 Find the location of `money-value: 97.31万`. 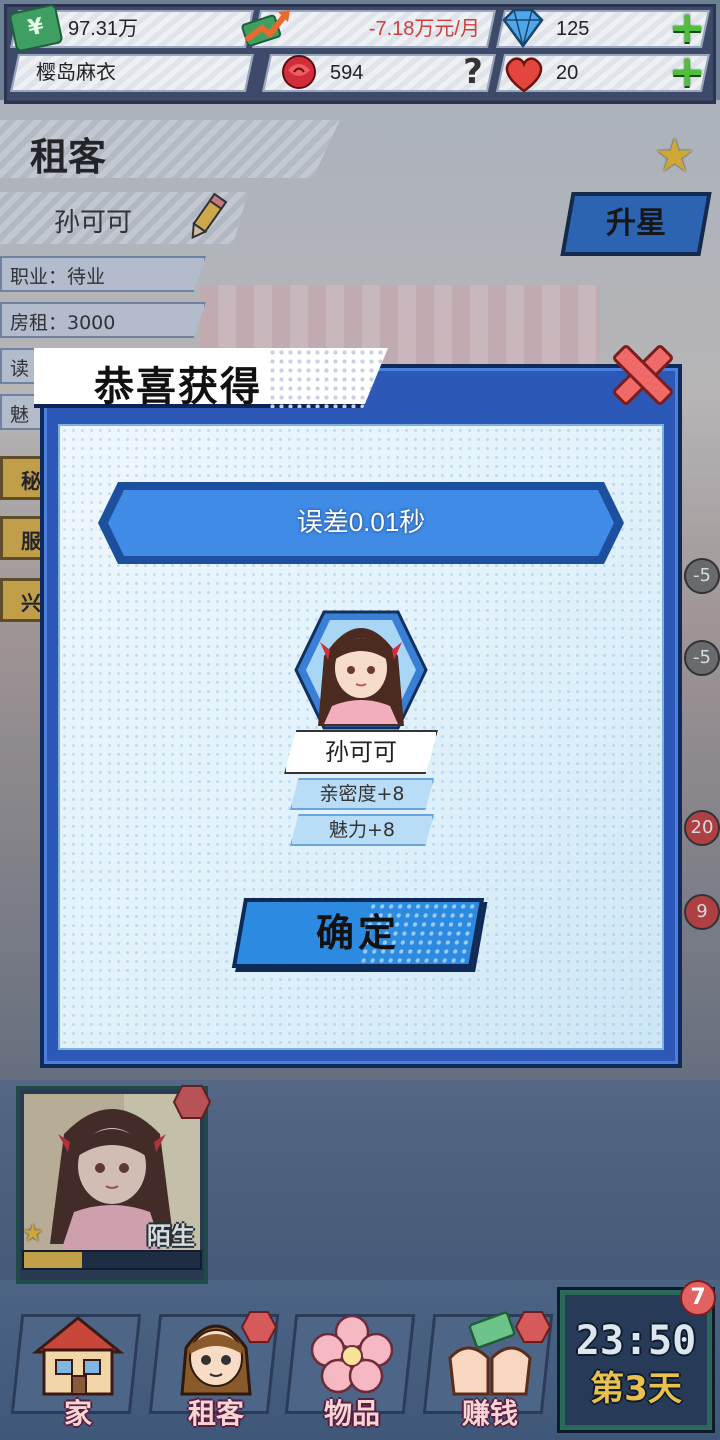

money-value: 97.31万 is located at coordinates (103, 29).